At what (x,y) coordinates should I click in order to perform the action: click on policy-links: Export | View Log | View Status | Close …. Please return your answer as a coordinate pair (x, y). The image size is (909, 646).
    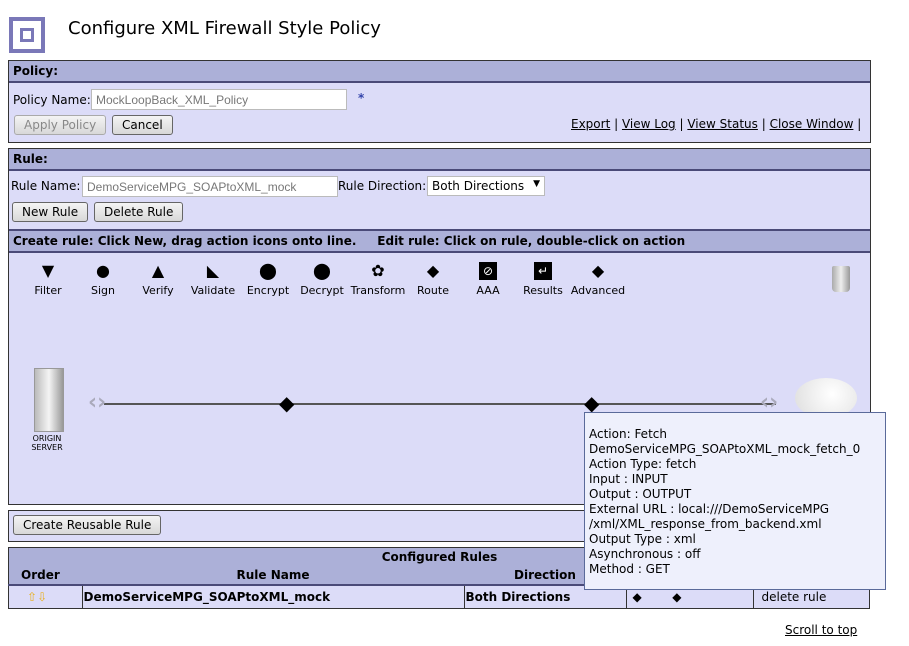
    Looking at the image, I should click on (716, 124).